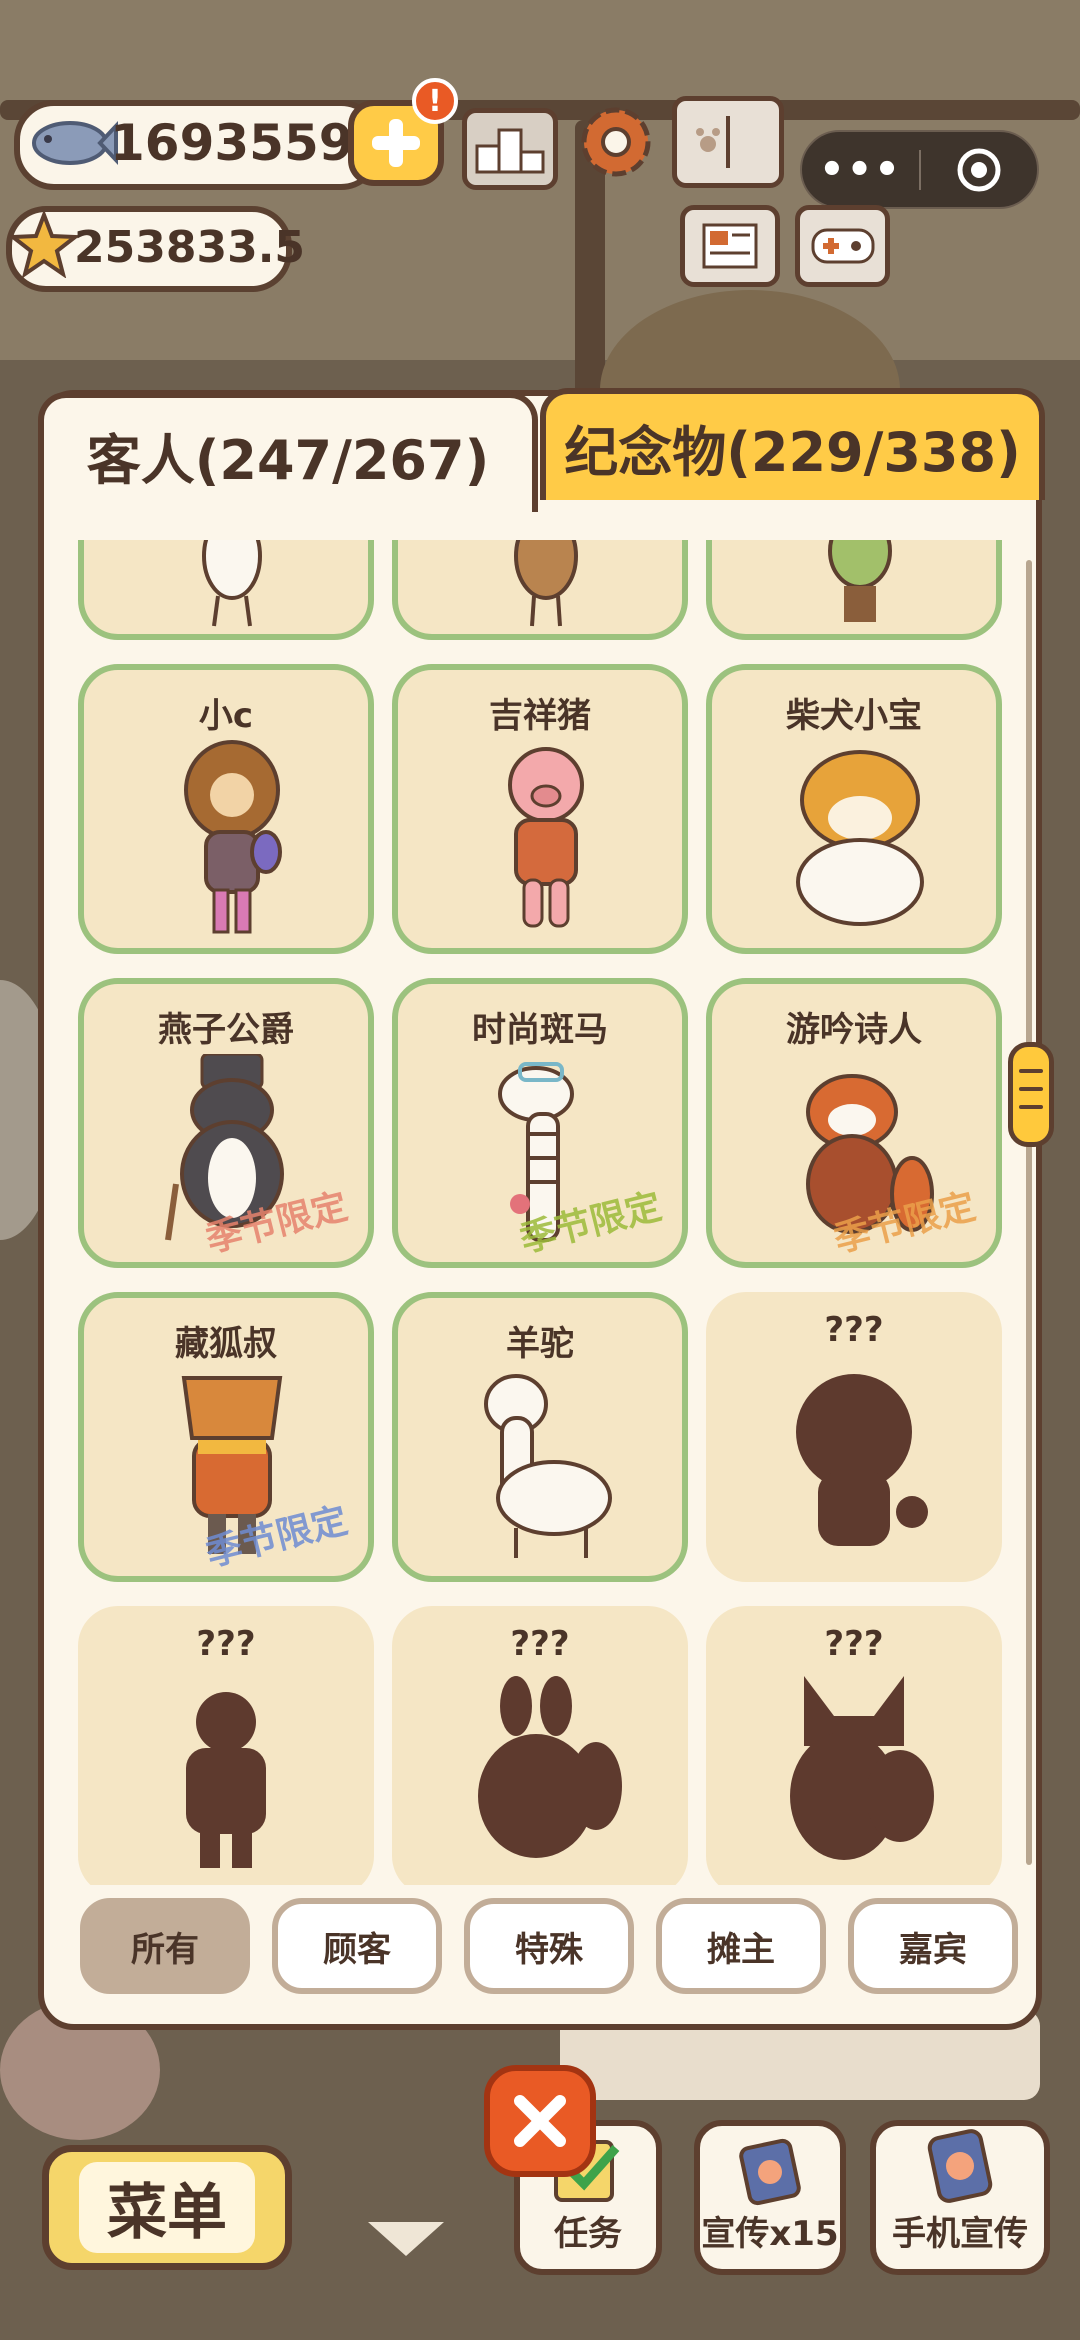 This screenshot has width=1080, height=2340. What do you see at coordinates (396, 143) in the screenshot?
I see `plus-icon` at bounding box center [396, 143].